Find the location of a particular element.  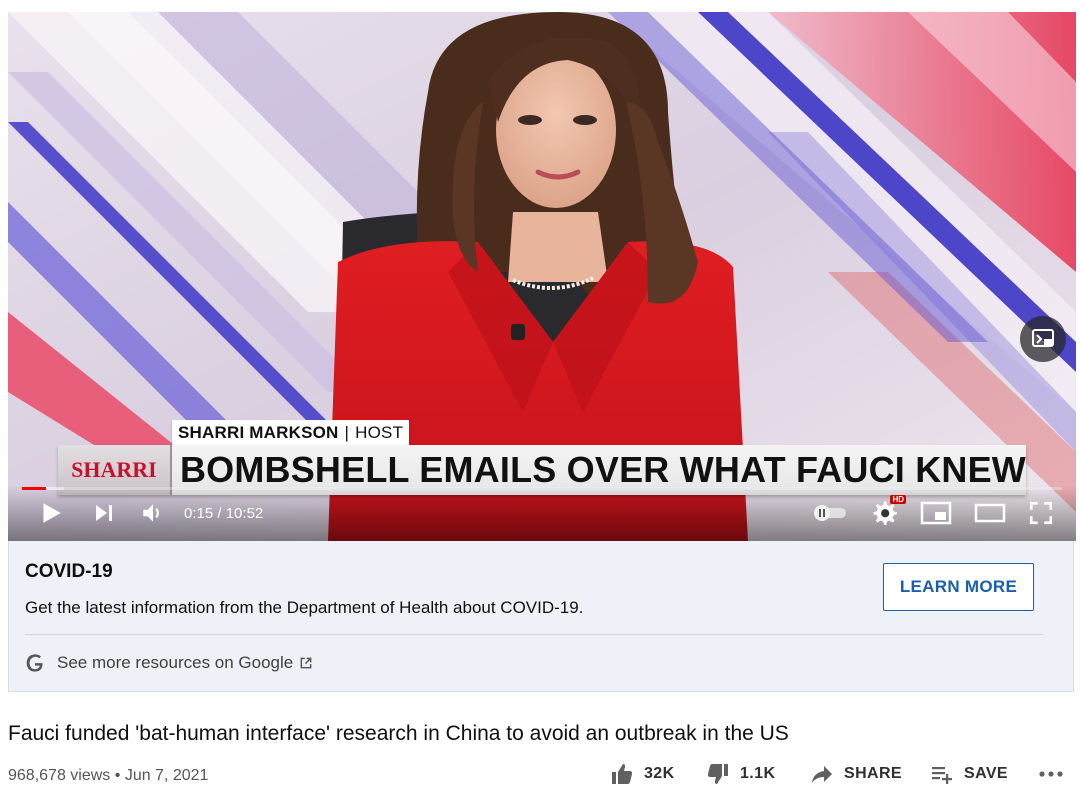

more-horizontal-icon is located at coordinates (1051, 774).